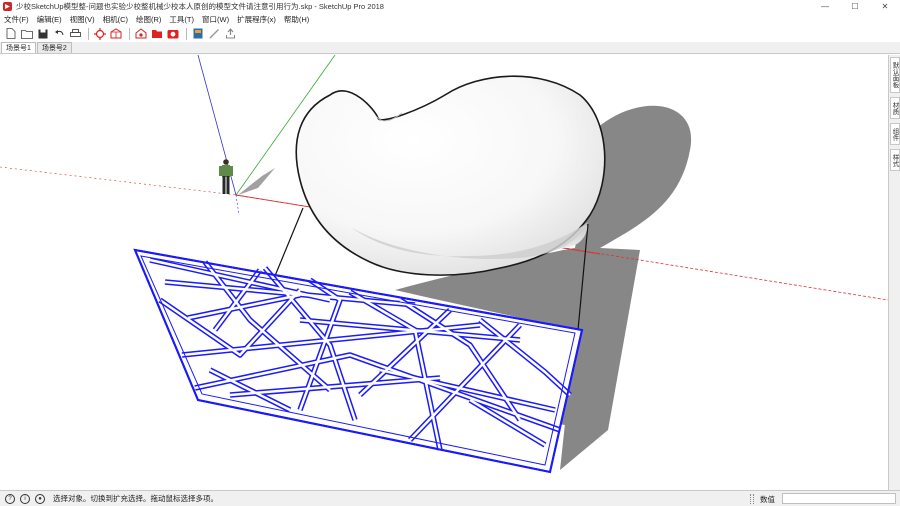  Describe the element at coordinates (59, 34) in the screenshot. I see `undo-icon` at that location.